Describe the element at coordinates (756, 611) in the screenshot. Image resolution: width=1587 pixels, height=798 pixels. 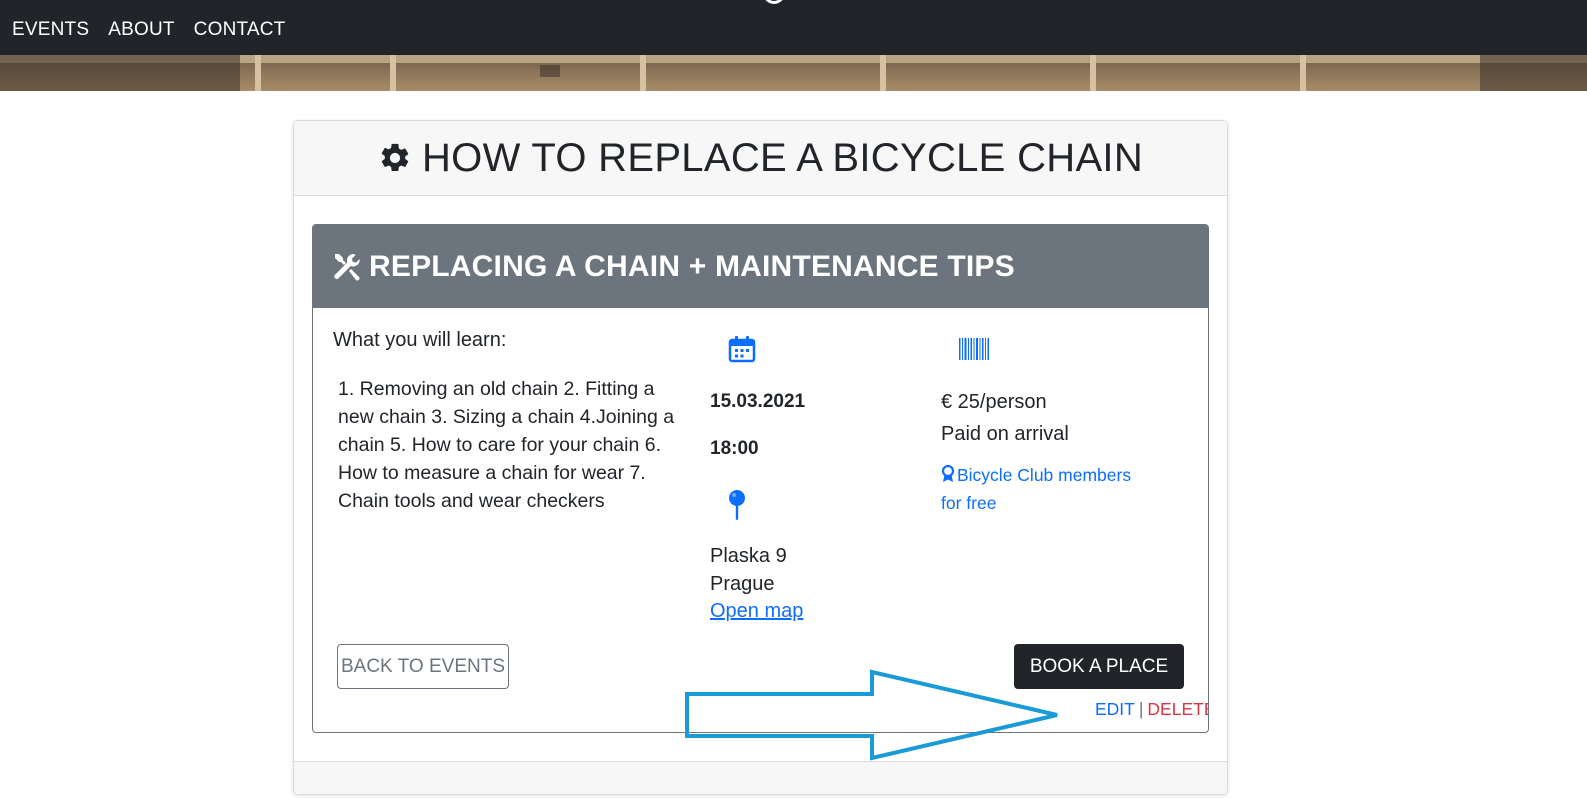
I see `open-map-link: Open map` at that location.